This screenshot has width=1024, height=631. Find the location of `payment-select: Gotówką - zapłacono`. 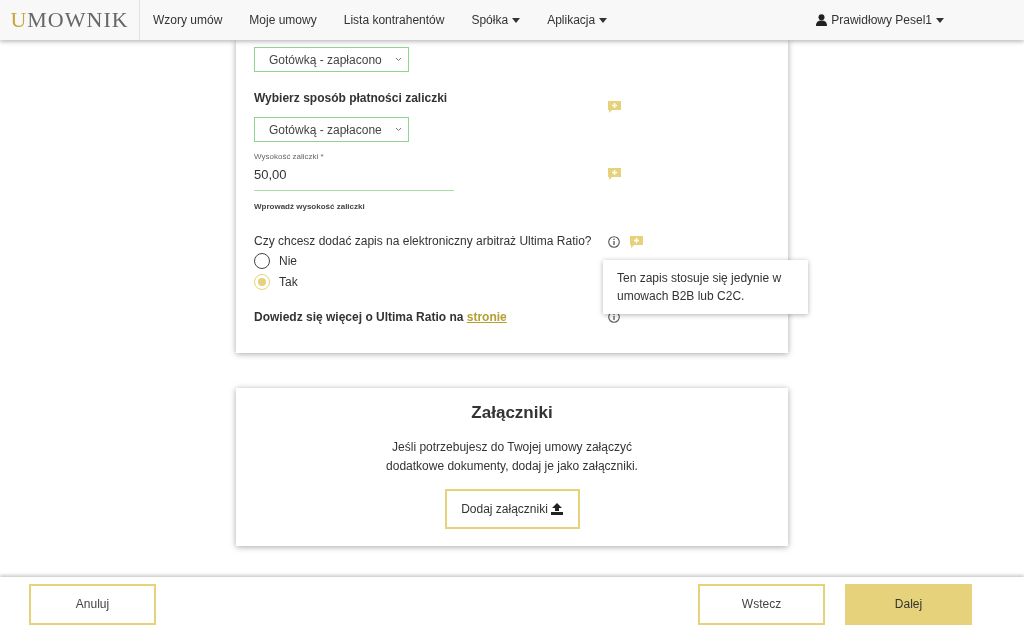

payment-select: Gotówką - zapłacono is located at coordinates (331, 59).